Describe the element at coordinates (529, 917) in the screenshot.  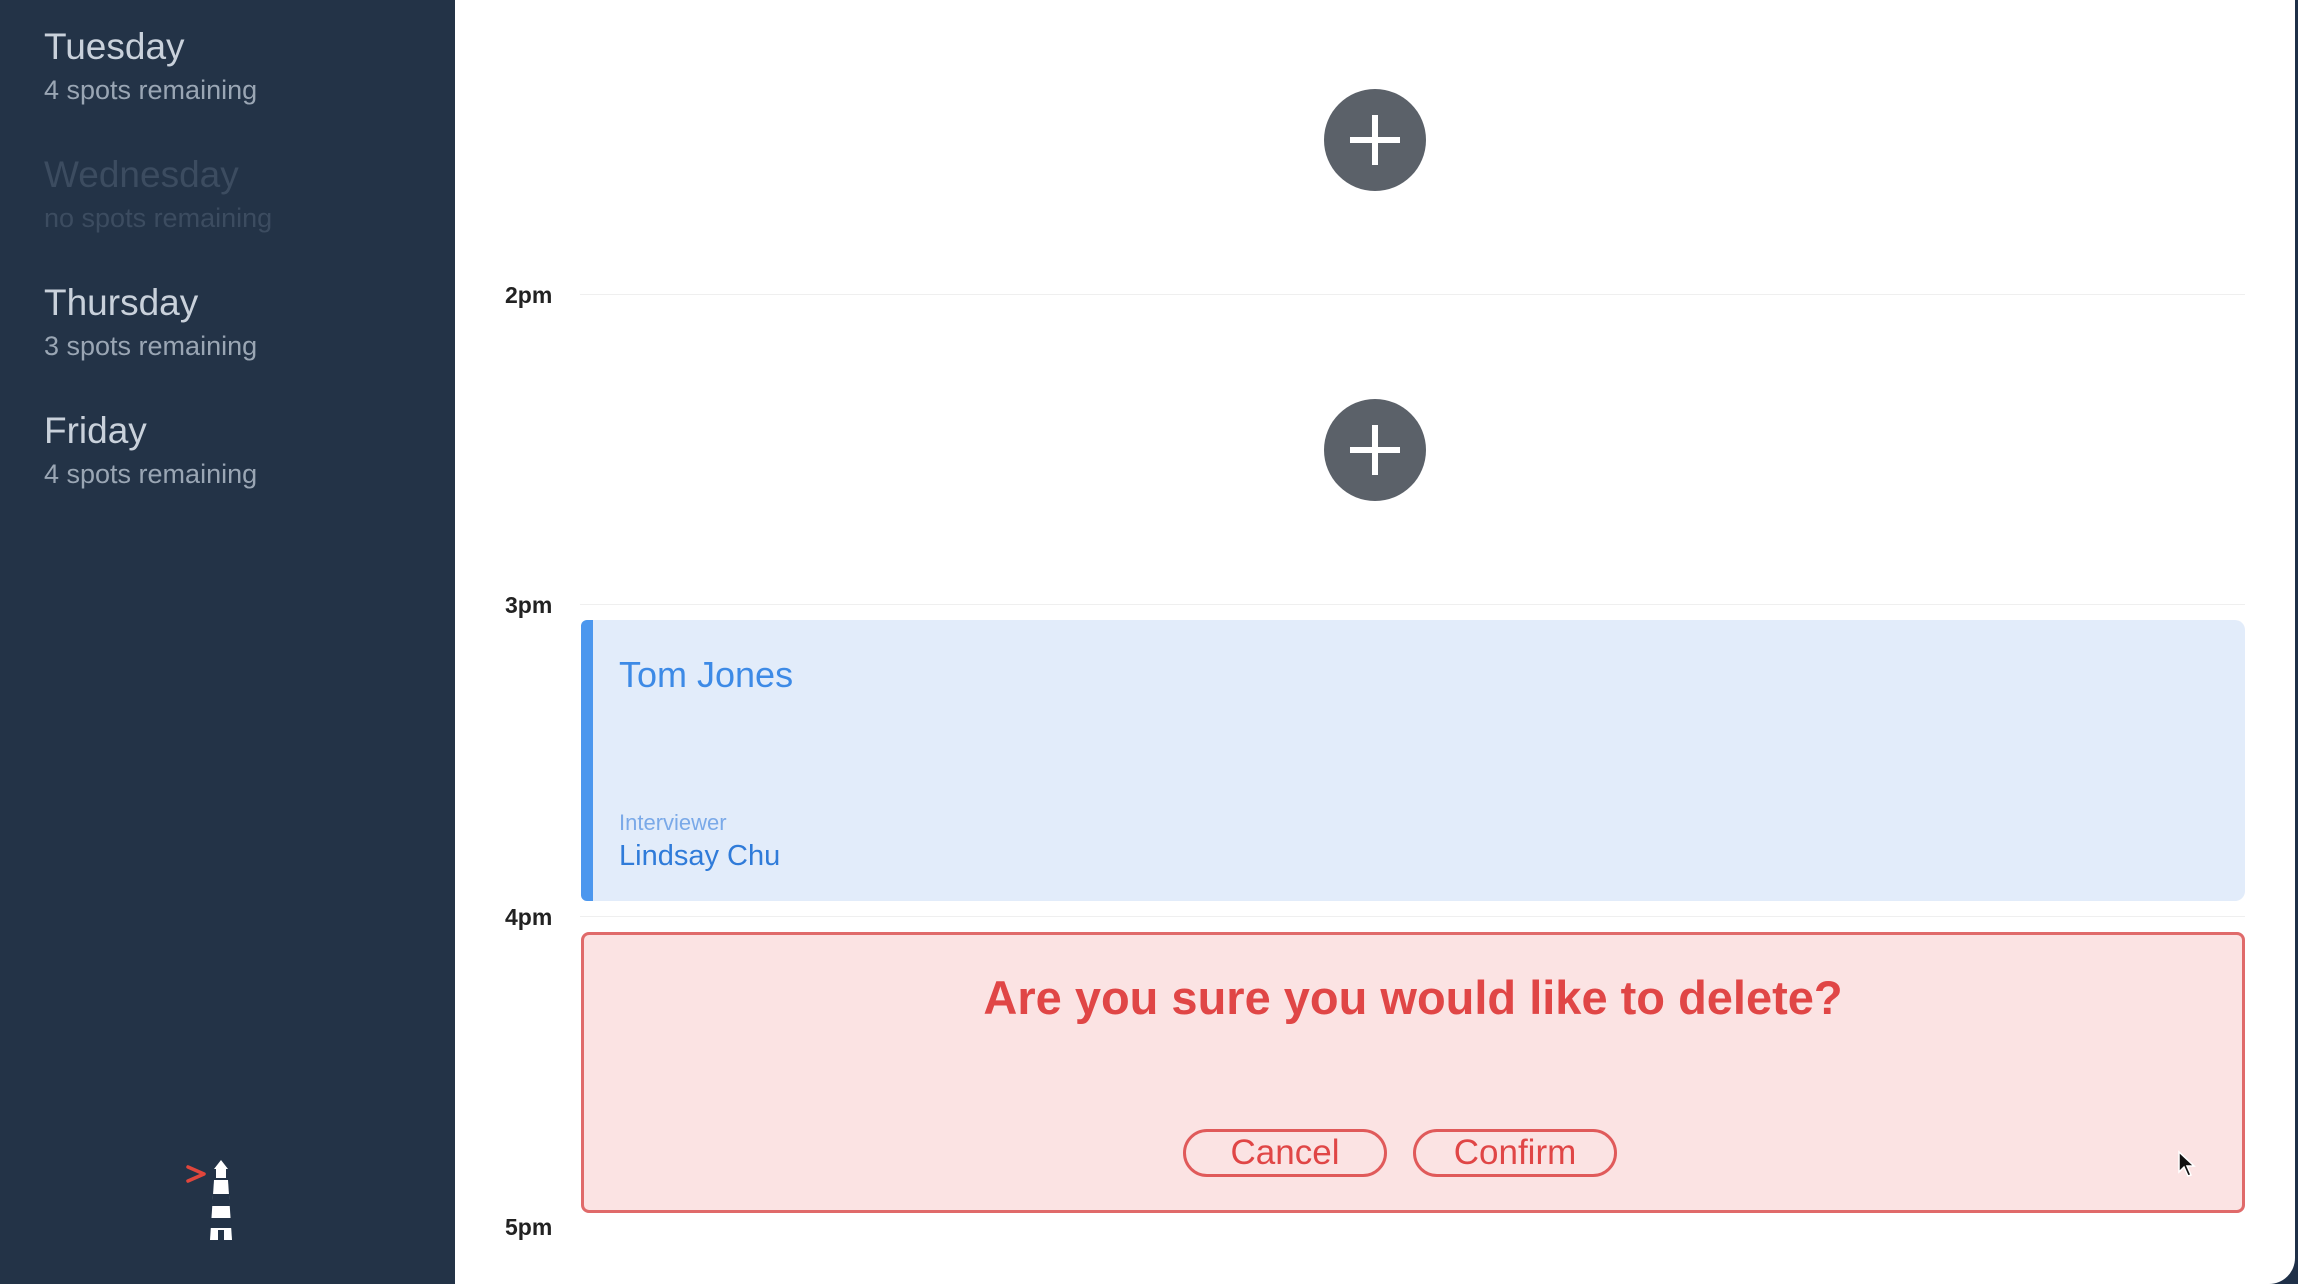
I see `time-label-4pm: 4pm` at that location.